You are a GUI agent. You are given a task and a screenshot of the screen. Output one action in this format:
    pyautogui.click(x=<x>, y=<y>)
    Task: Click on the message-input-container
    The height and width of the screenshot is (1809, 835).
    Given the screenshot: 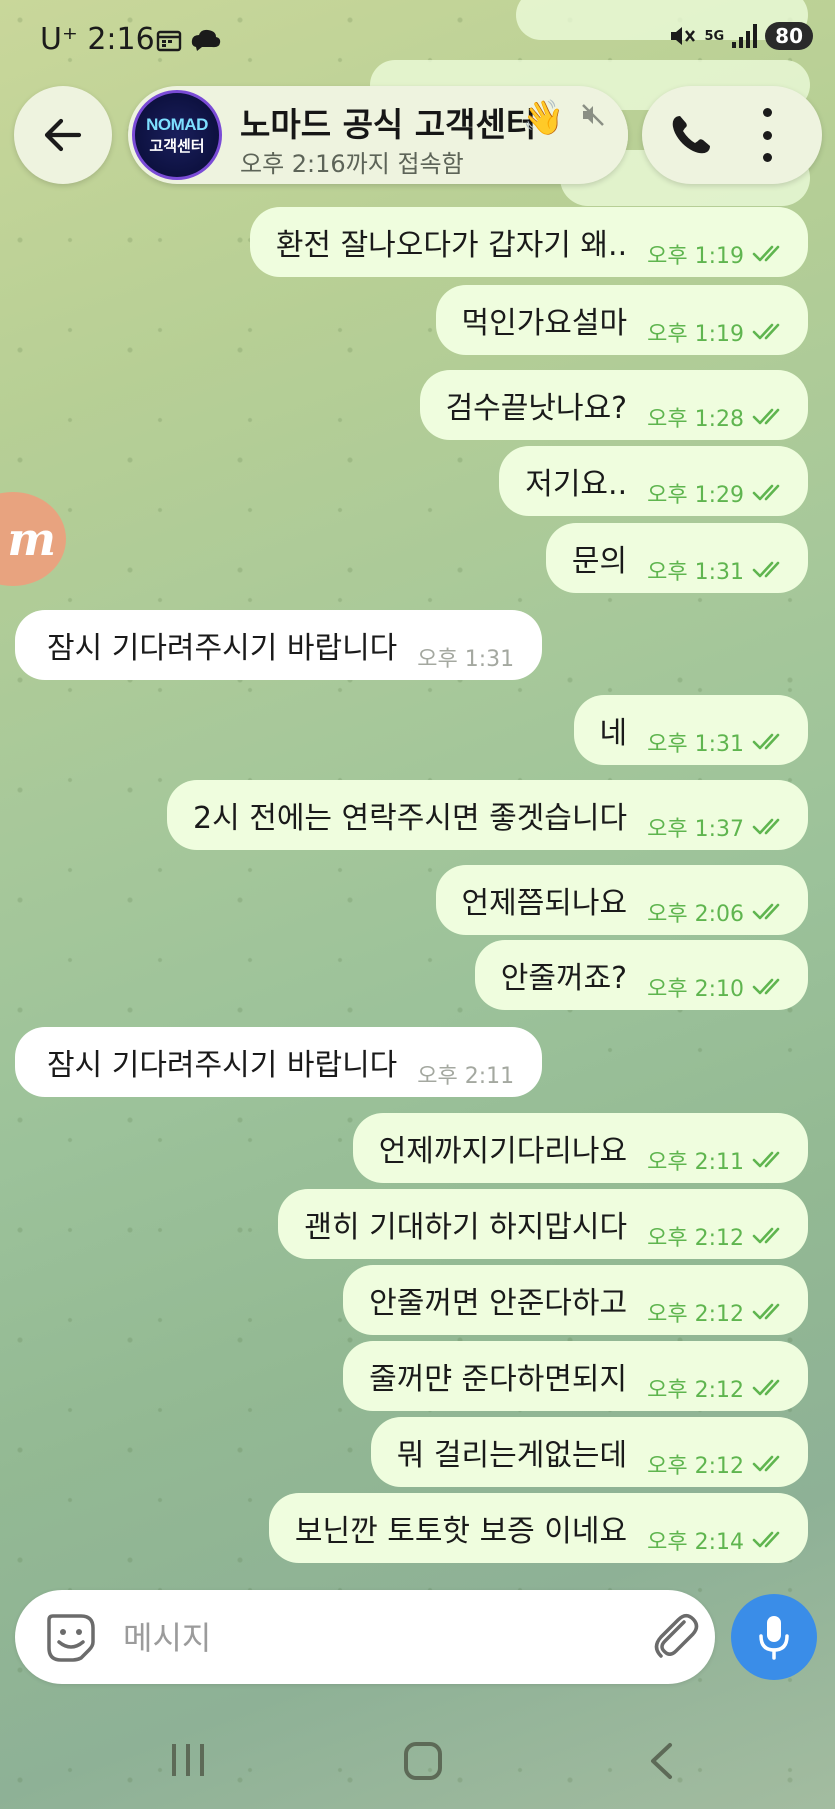 What is the action you would take?
    pyautogui.click(x=365, y=1637)
    